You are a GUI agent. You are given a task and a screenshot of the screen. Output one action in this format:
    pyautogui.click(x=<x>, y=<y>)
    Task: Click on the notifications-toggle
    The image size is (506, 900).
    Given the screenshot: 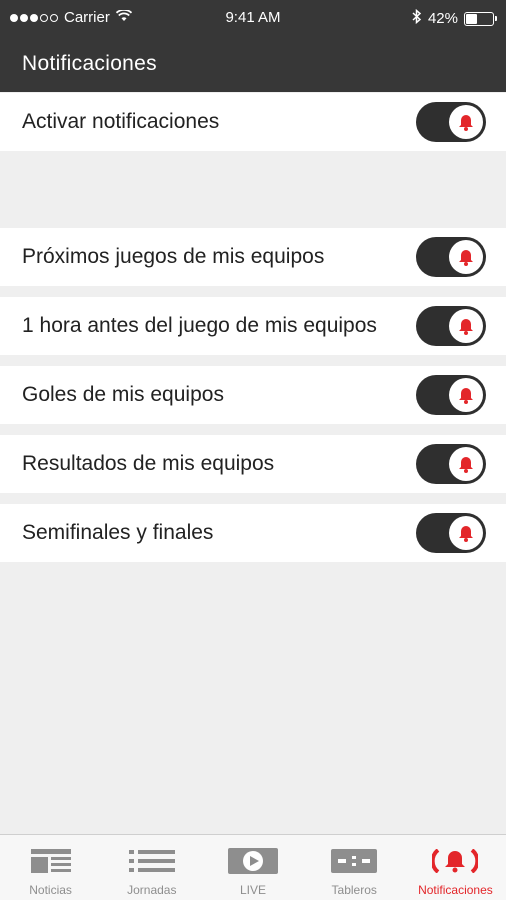 What is the action you would take?
    pyautogui.click(x=451, y=122)
    